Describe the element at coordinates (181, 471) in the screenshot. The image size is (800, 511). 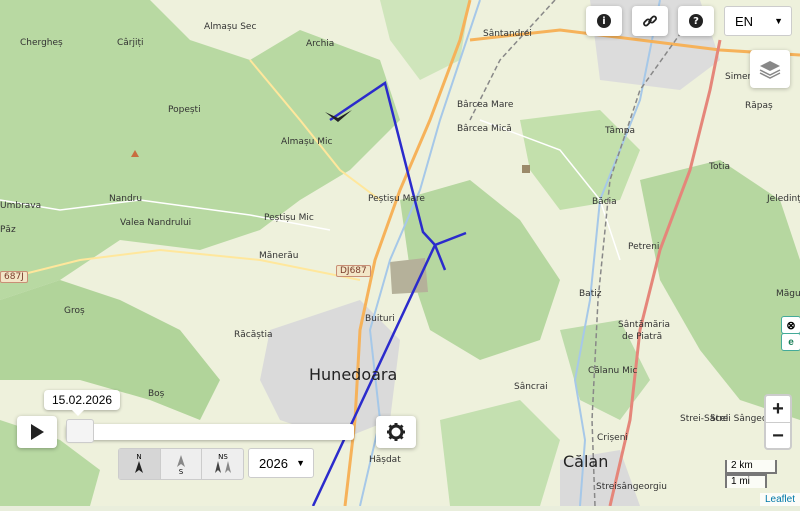
I see `orientation-label: S` at that location.